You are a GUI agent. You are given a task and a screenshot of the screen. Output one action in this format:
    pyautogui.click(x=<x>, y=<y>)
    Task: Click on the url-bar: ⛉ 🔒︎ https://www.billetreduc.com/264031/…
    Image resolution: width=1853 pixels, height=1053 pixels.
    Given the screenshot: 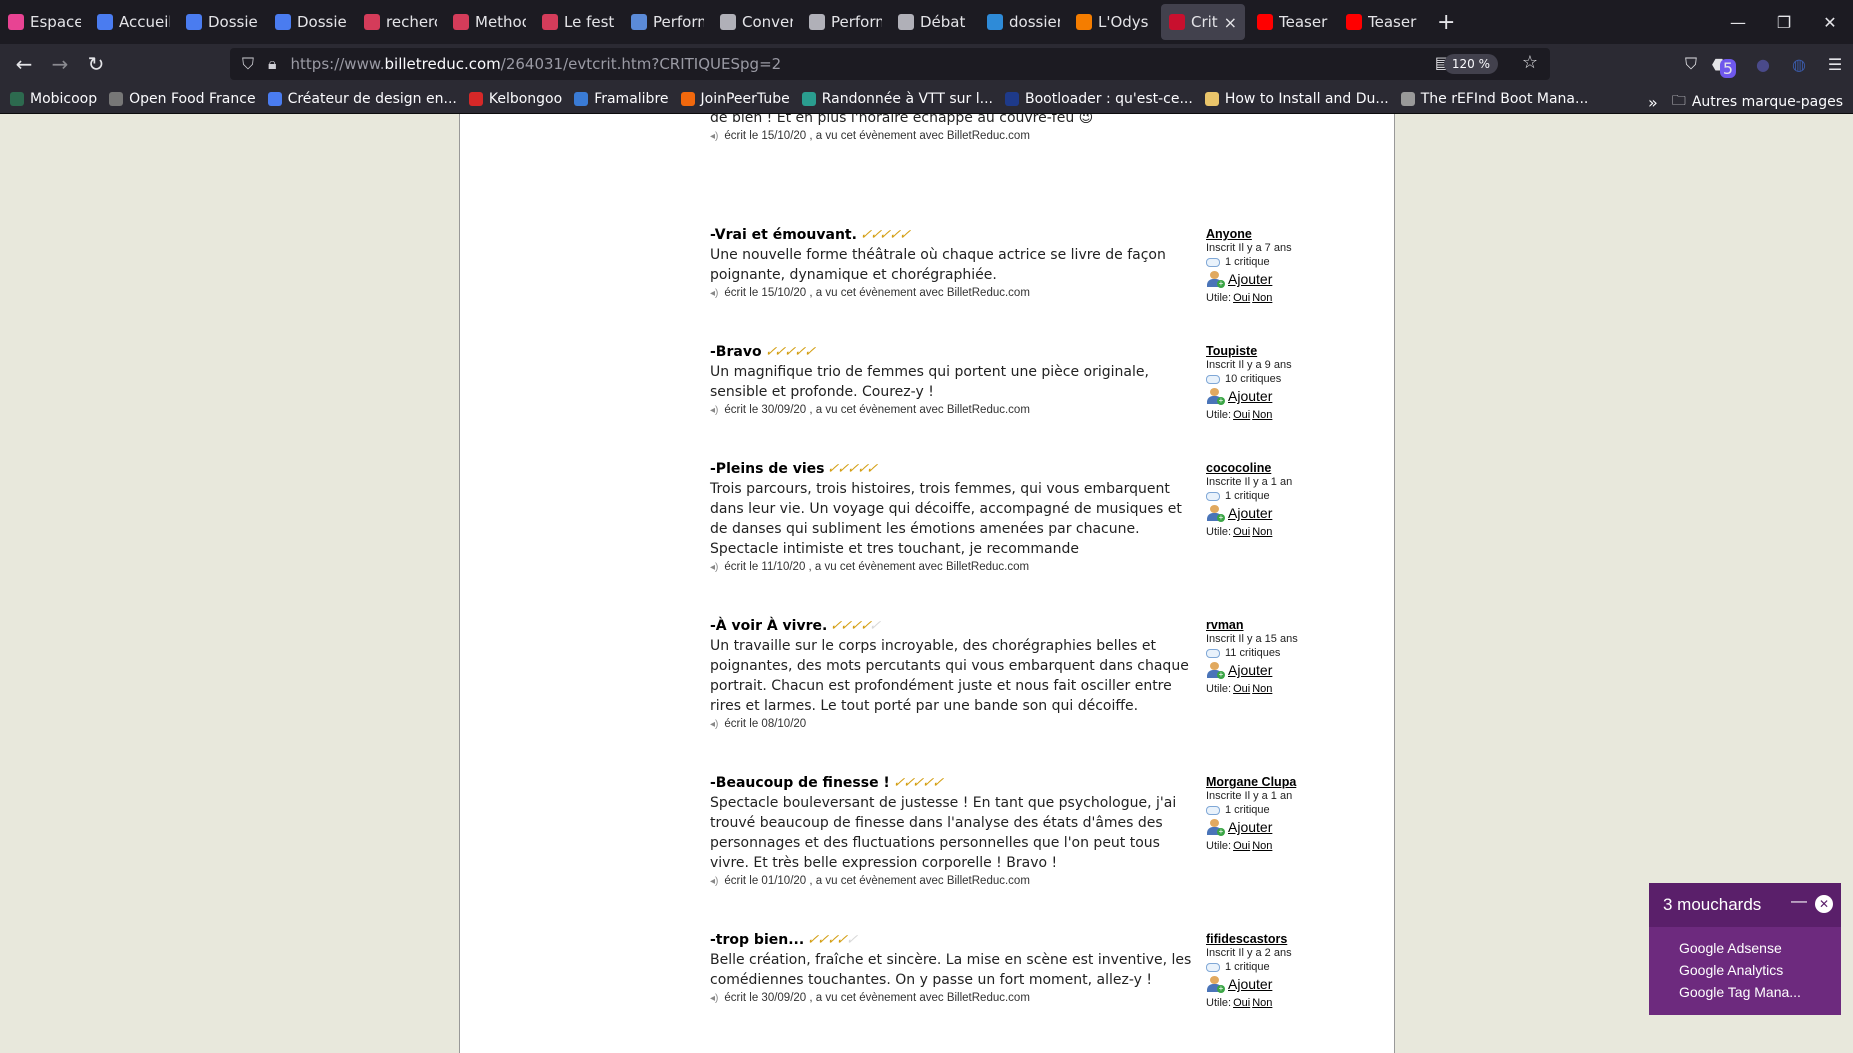 What is the action you would take?
    pyautogui.click(x=890, y=64)
    